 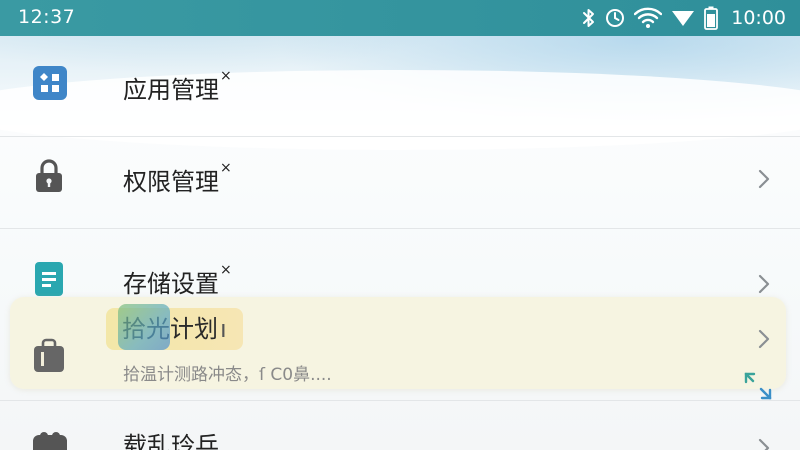 I want to click on wifi-icon, so click(x=648, y=18).